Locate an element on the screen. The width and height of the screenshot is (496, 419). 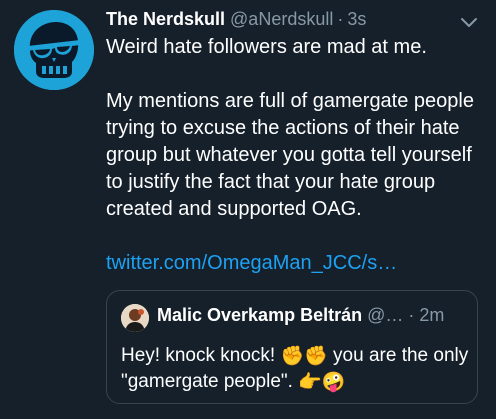
person-avatar-icon is located at coordinates (135, 318).